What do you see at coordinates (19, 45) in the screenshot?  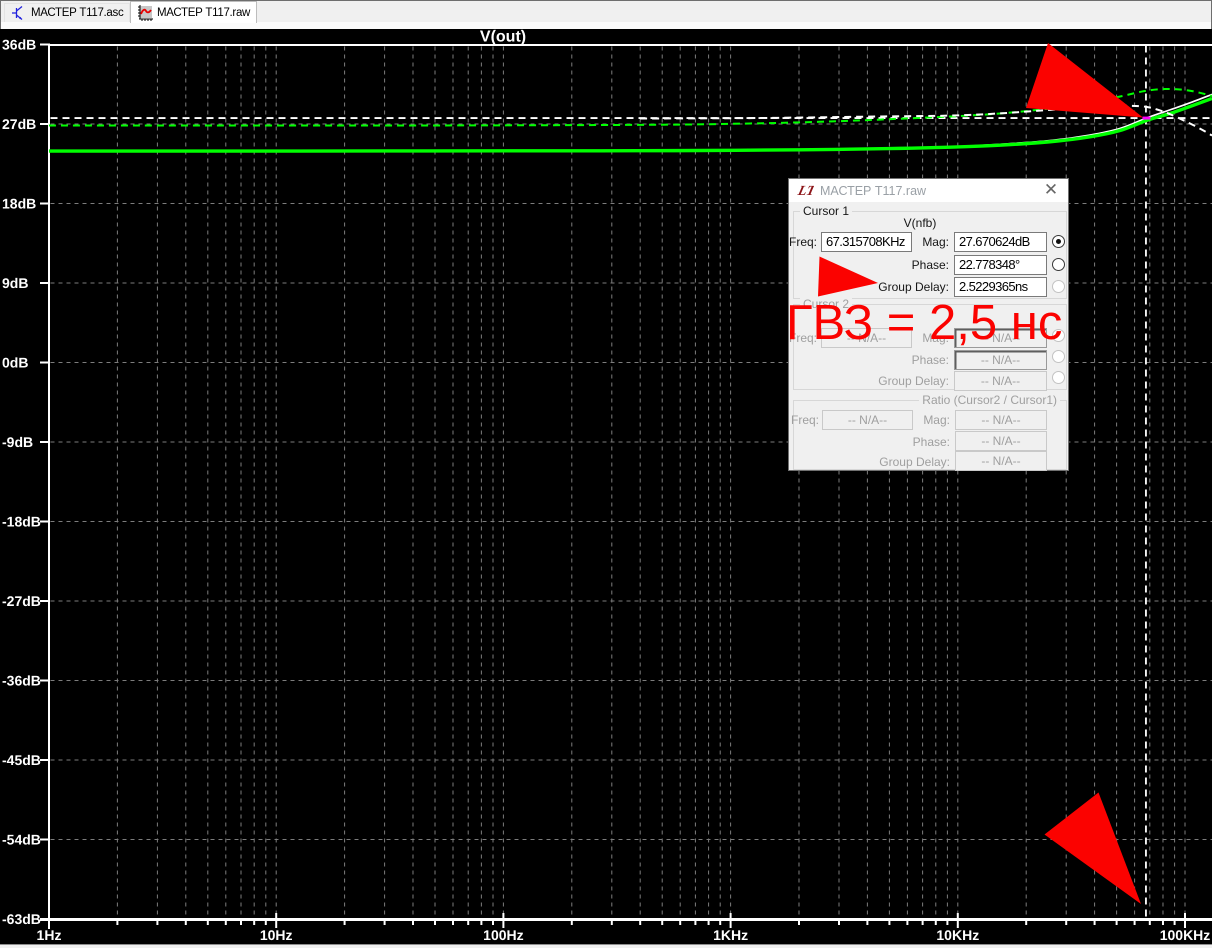 I see `y-axis-label: 36dB` at bounding box center [19, 45].